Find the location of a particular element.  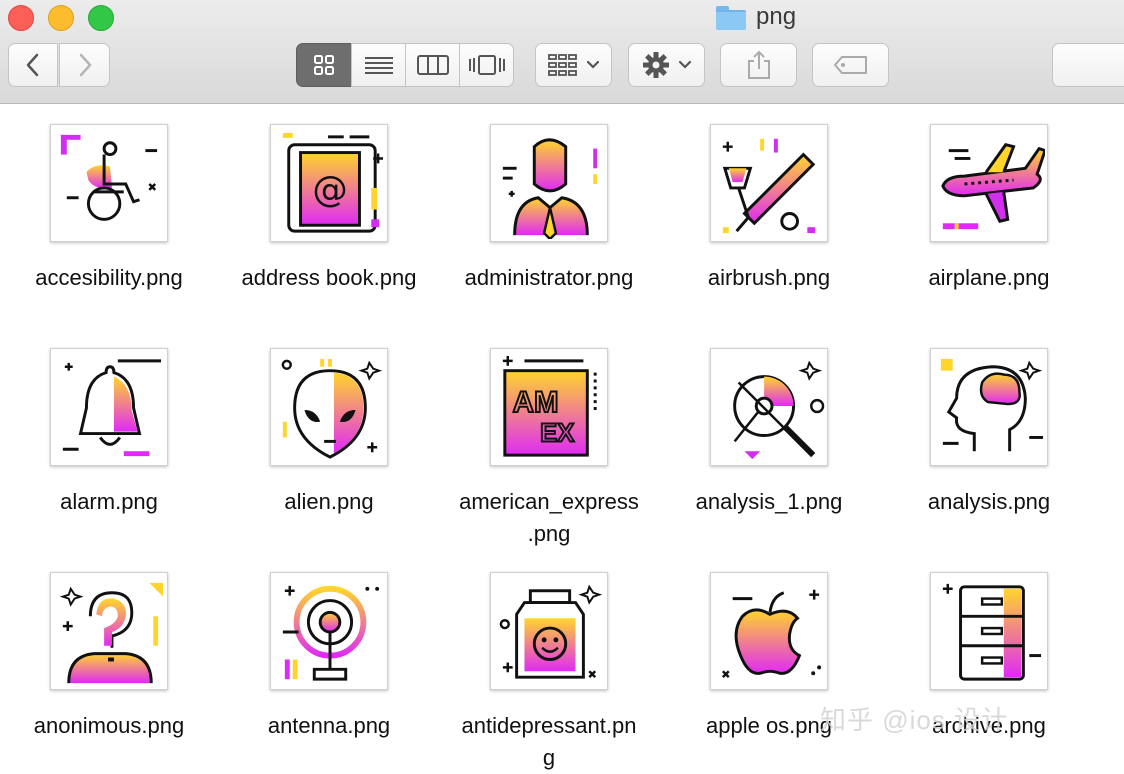

share-button is located at coordinates (758, 65).